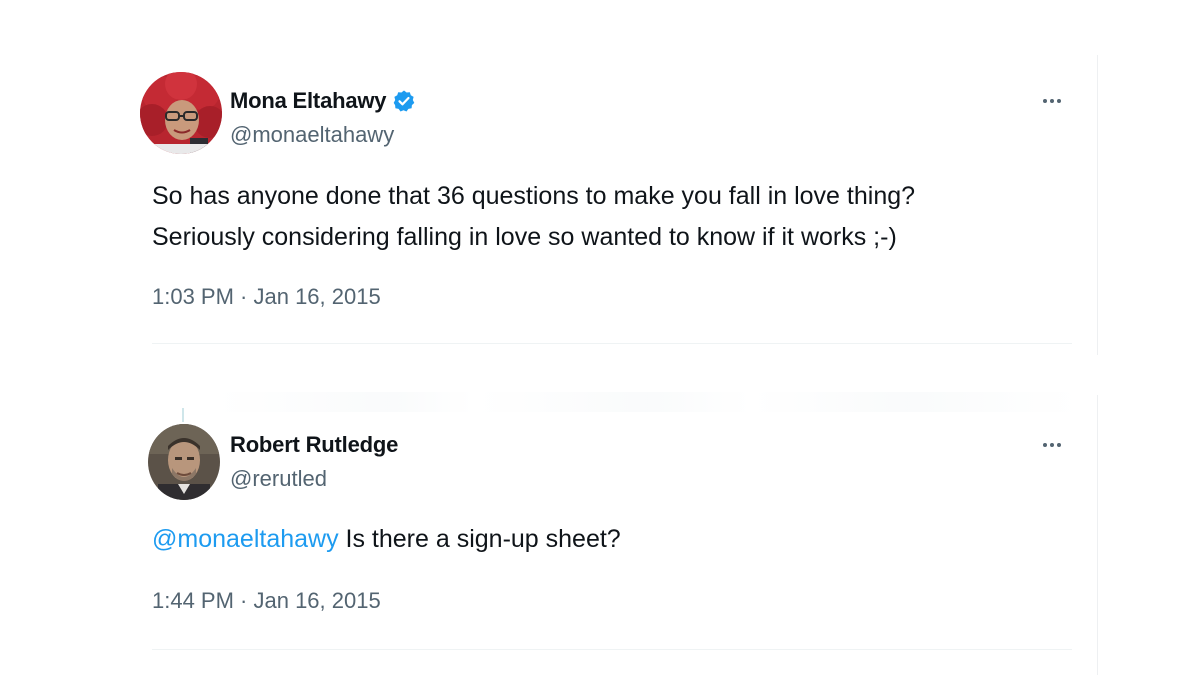 This screenshot has width=1200, height=675. I want to click on author-name-row: Robert Rutledge, so click(314, 445).